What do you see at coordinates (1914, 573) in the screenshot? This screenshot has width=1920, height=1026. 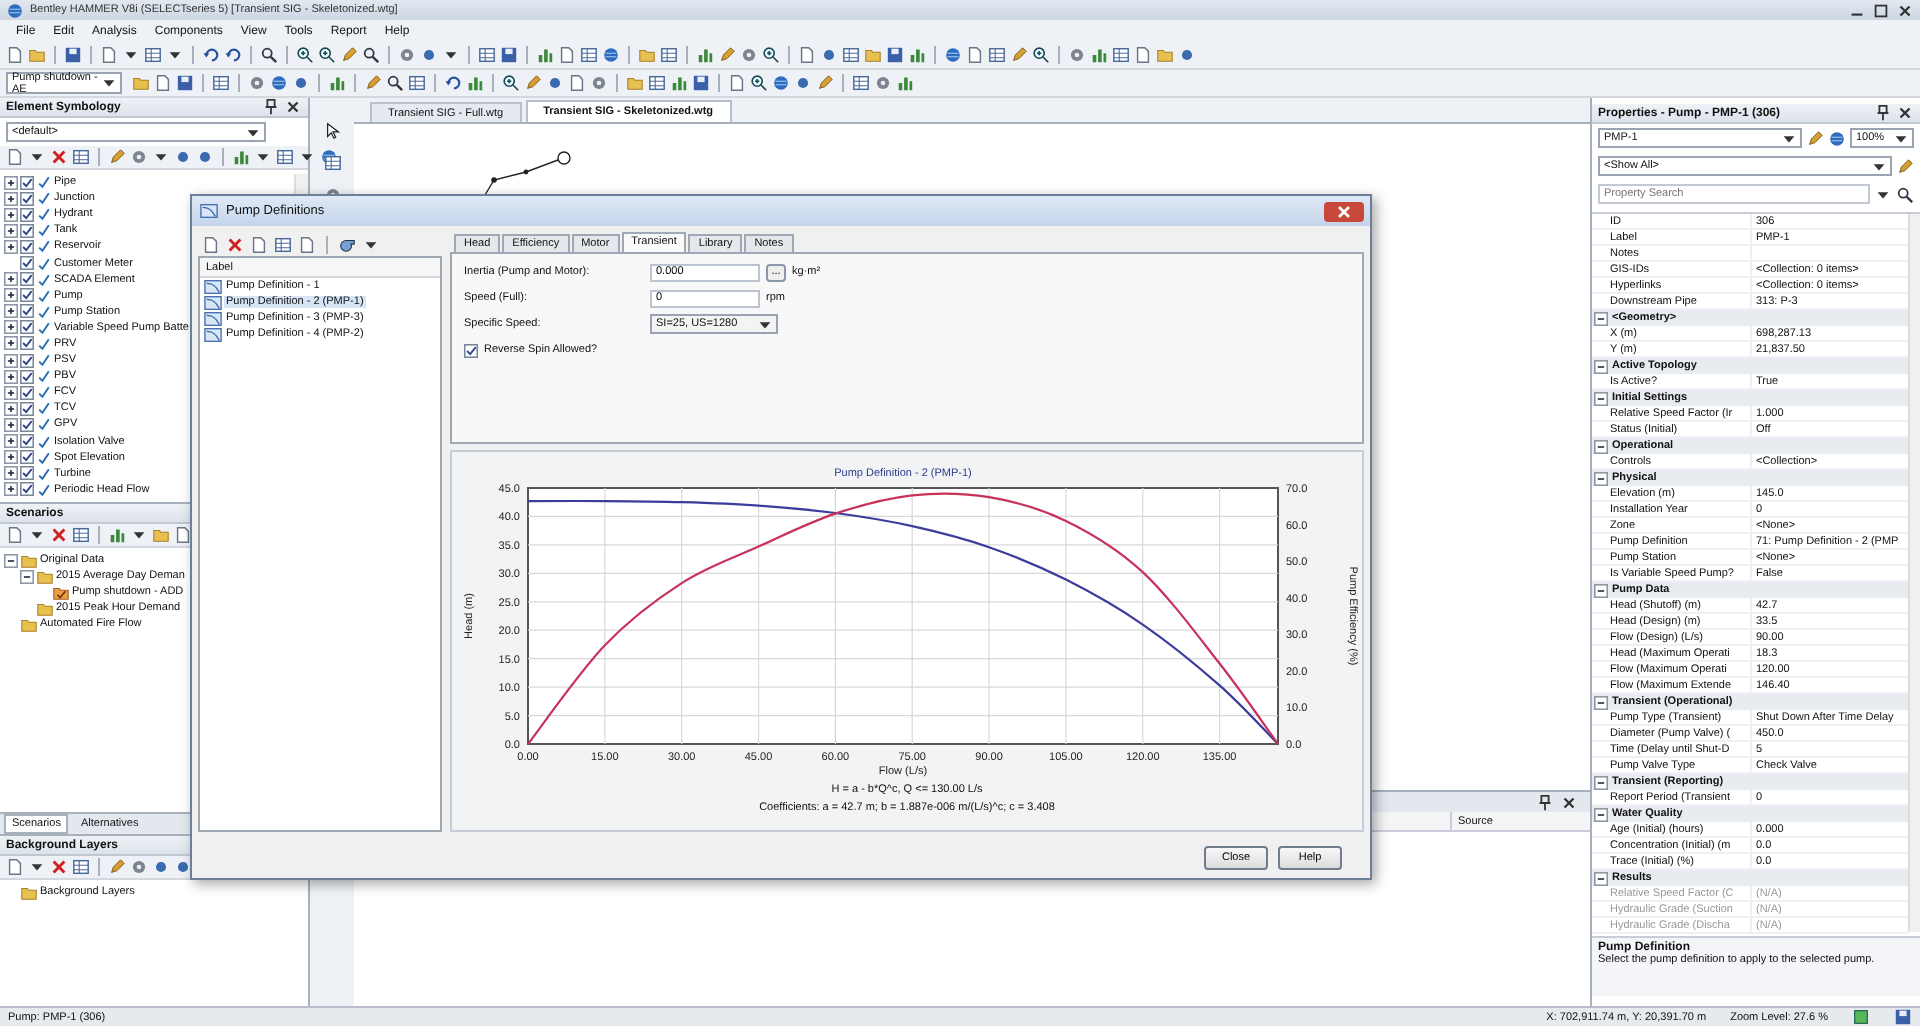 I see `scrollbar` at bounding box center [1914, 573].